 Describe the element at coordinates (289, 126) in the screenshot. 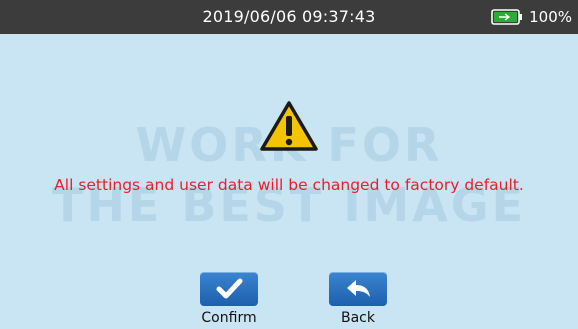

I see `warning-icon` at that location.